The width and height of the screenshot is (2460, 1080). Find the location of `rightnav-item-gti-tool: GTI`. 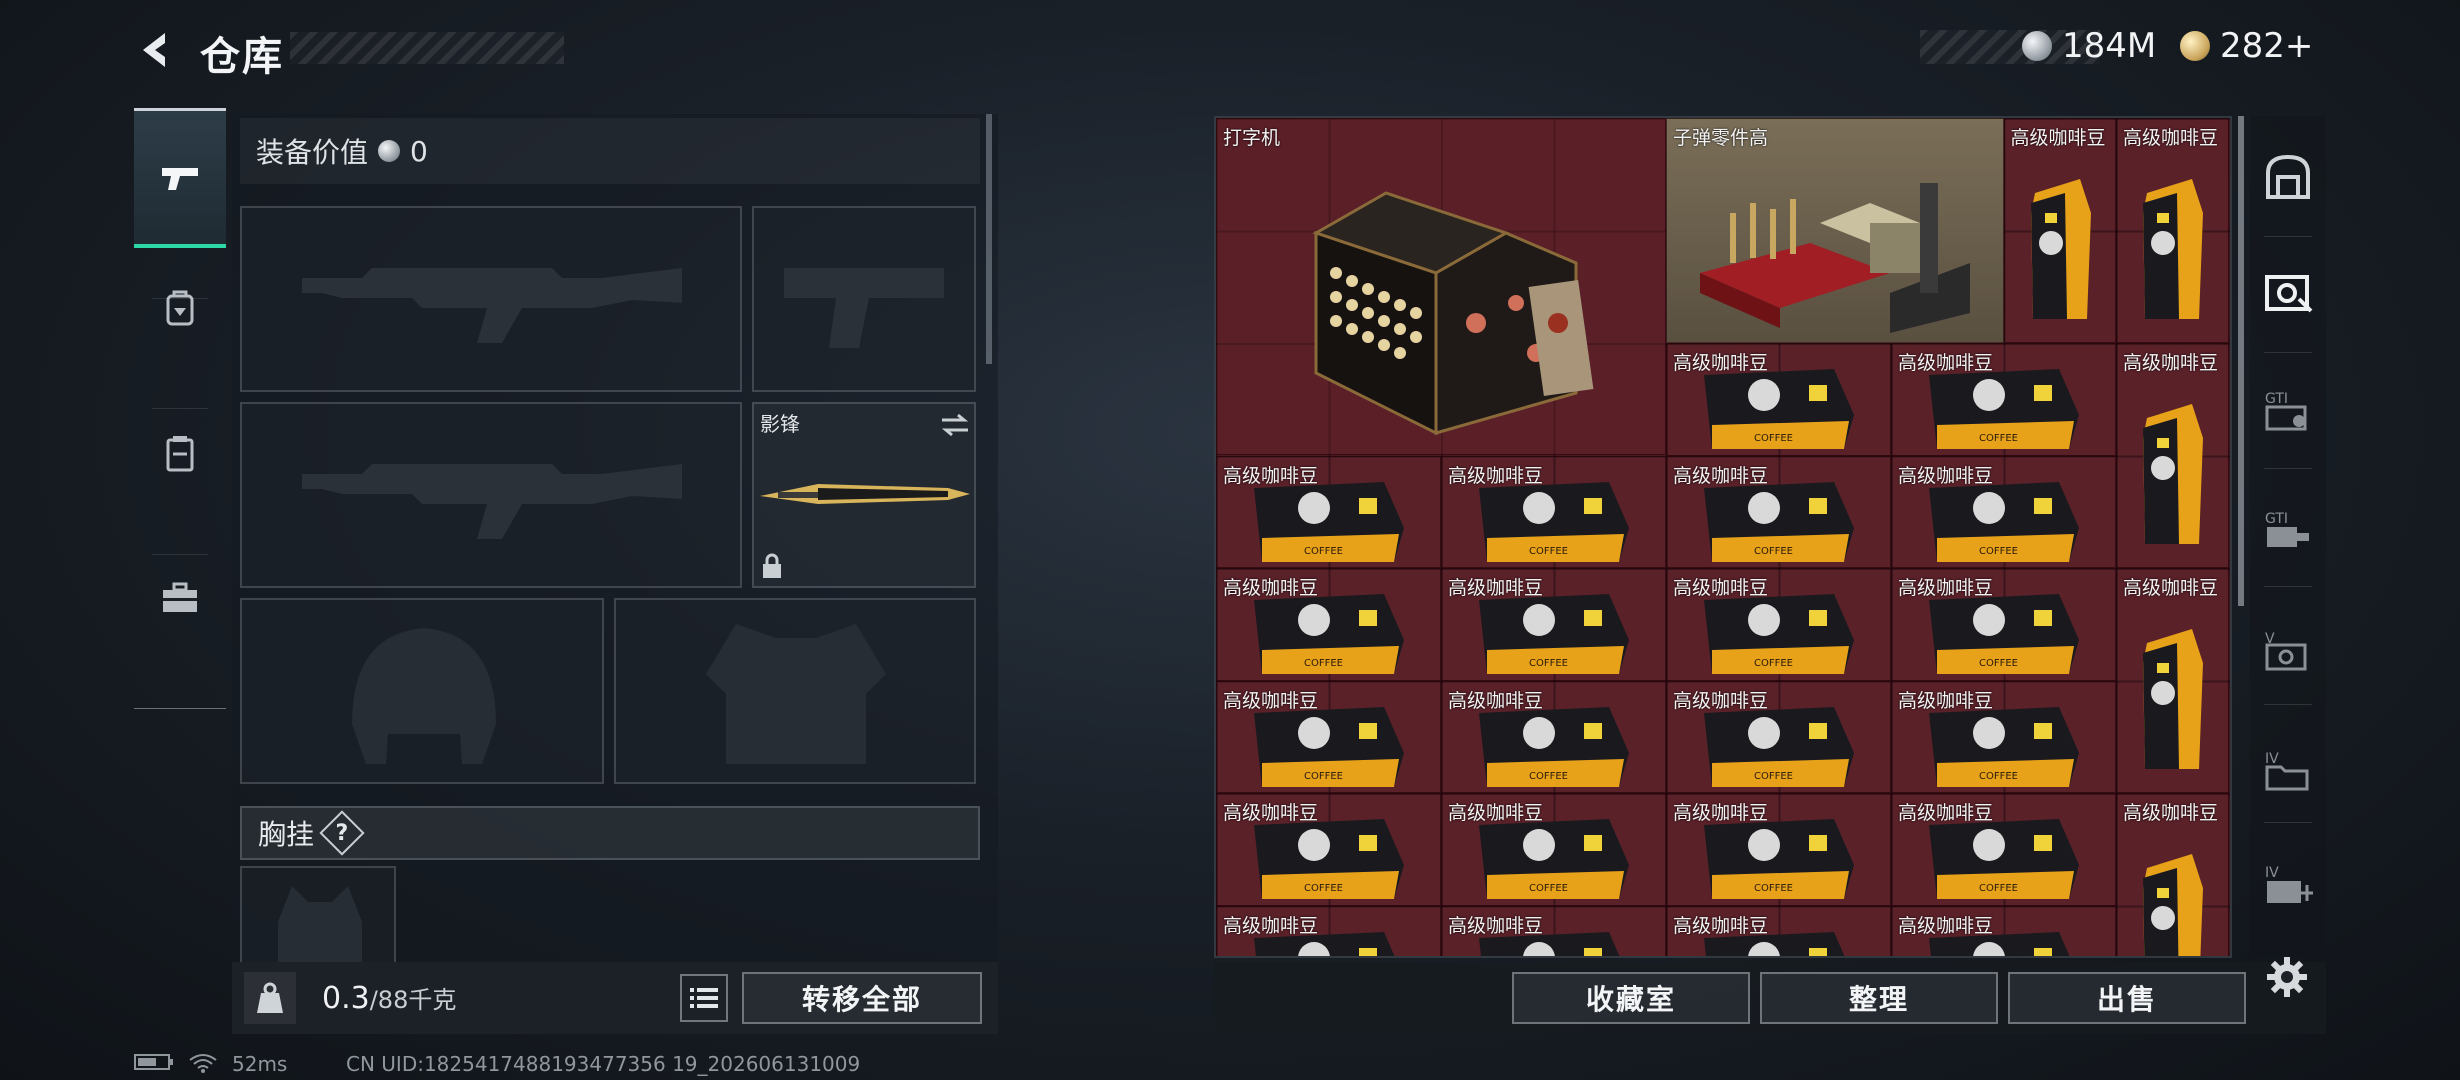

rightnav-item-gti-tool: GTI is located at coordinates (2288, 410).